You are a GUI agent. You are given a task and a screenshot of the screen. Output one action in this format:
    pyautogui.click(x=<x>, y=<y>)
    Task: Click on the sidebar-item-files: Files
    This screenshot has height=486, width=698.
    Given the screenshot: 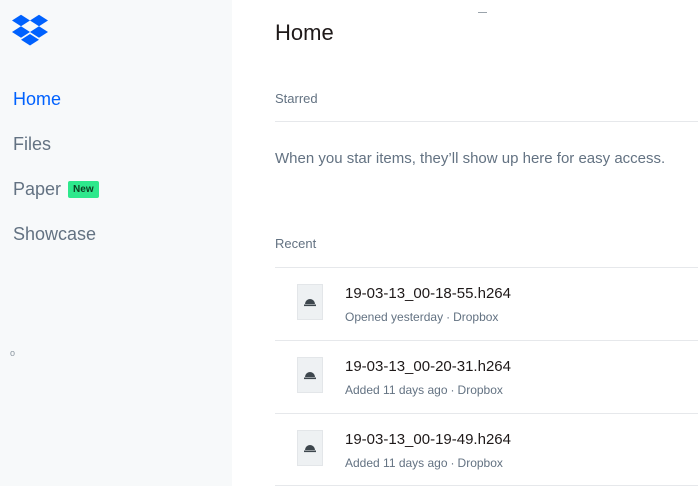 What is the action you would take?
    pyautogui.click(x=56, y=153)
    